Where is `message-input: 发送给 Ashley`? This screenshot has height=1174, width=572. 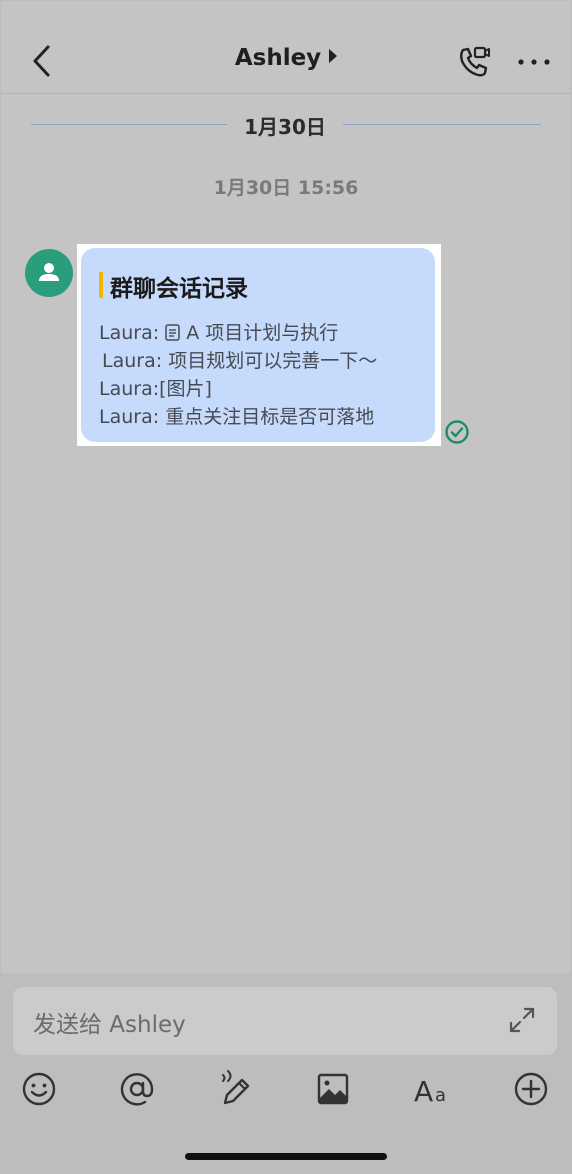 message-input: 发送给 Ashley is located at coordinates (285, 1021).